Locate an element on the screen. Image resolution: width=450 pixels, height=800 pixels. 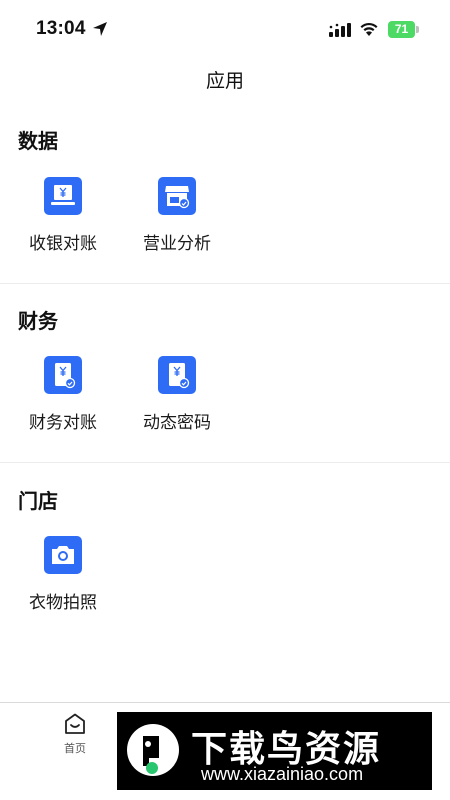
home-icon is located at coordinates (75, 723).